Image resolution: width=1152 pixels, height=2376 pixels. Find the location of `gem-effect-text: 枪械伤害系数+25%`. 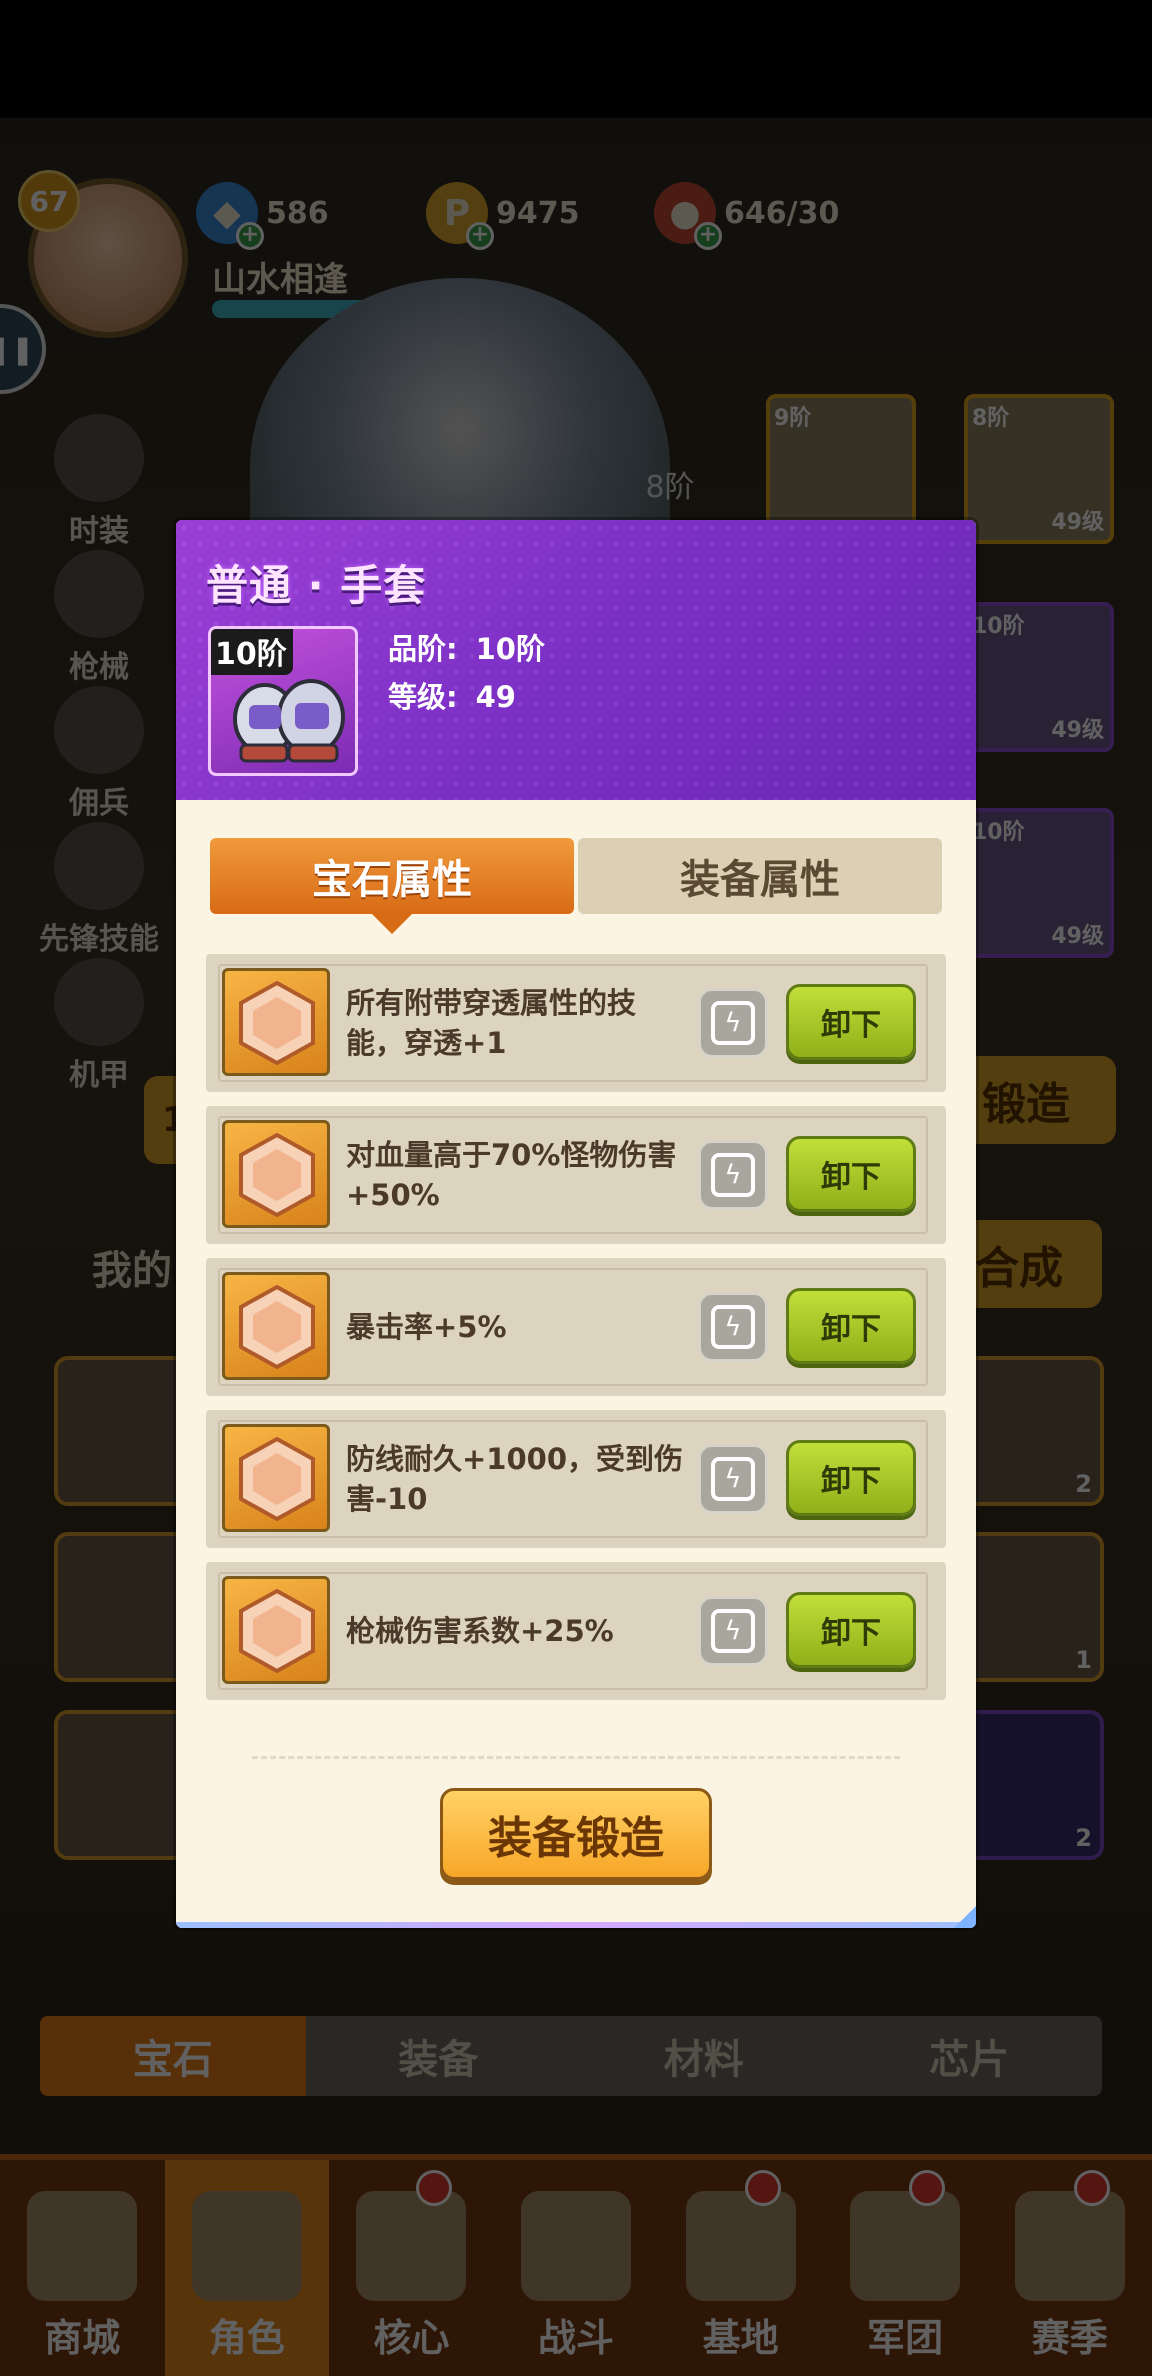

gem-effect-text: 枪械伤害系数+25% is located at coordinates (480, 1631).